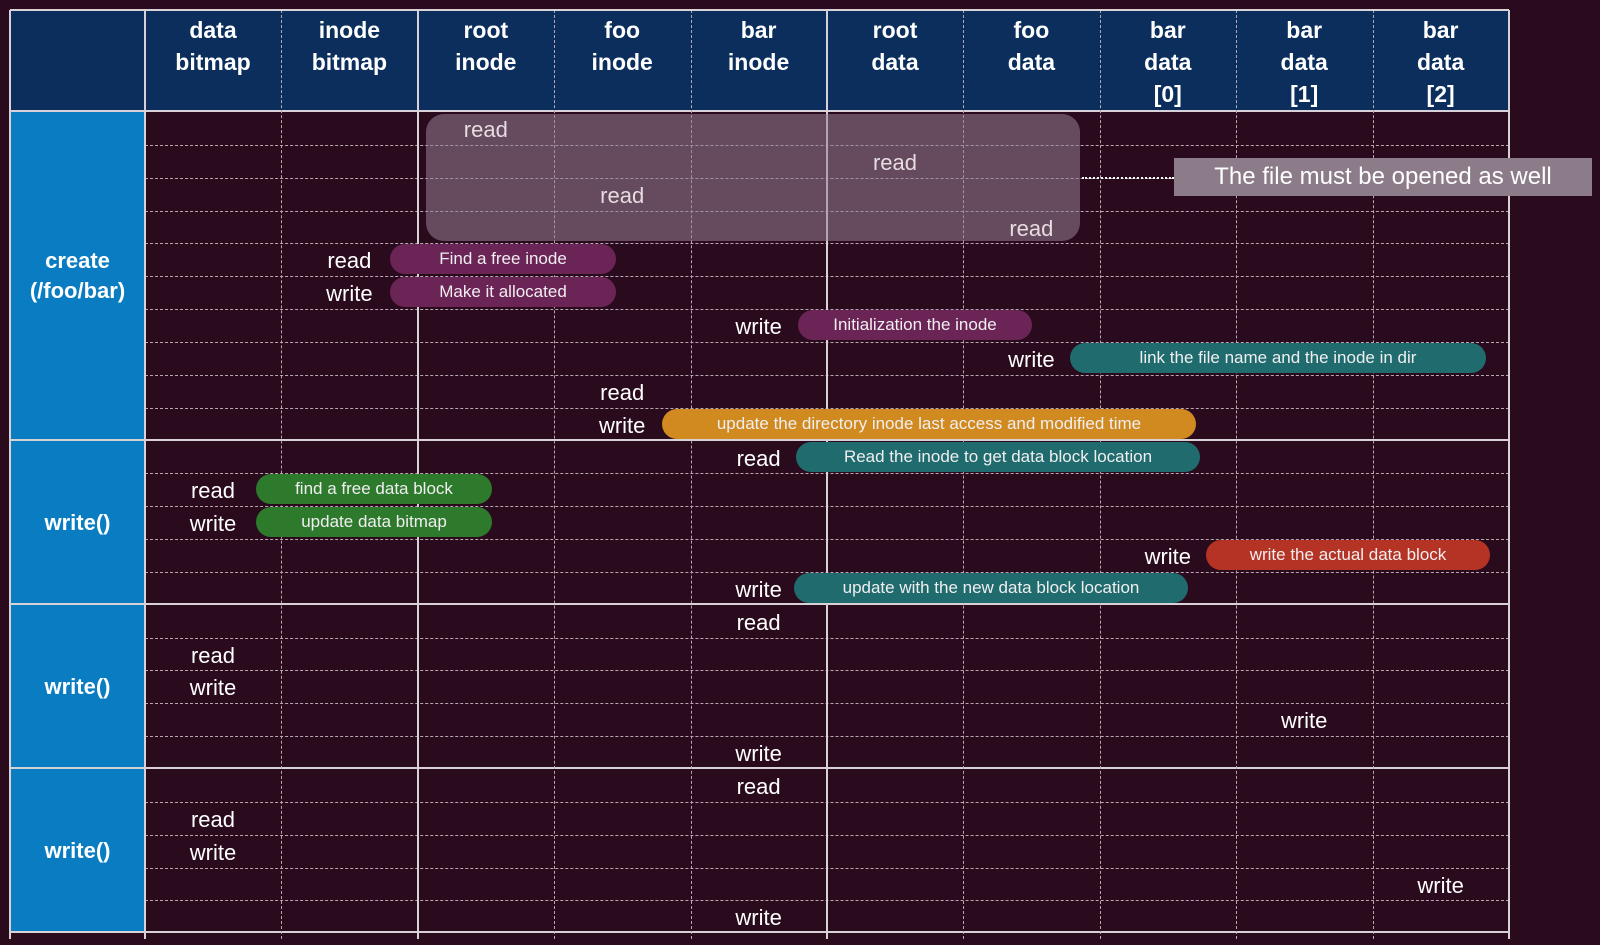 This screenshot has height=945, width=1600. I want to click on annotation-pill: link the file name and the inode in dir, so click(1278, 357).